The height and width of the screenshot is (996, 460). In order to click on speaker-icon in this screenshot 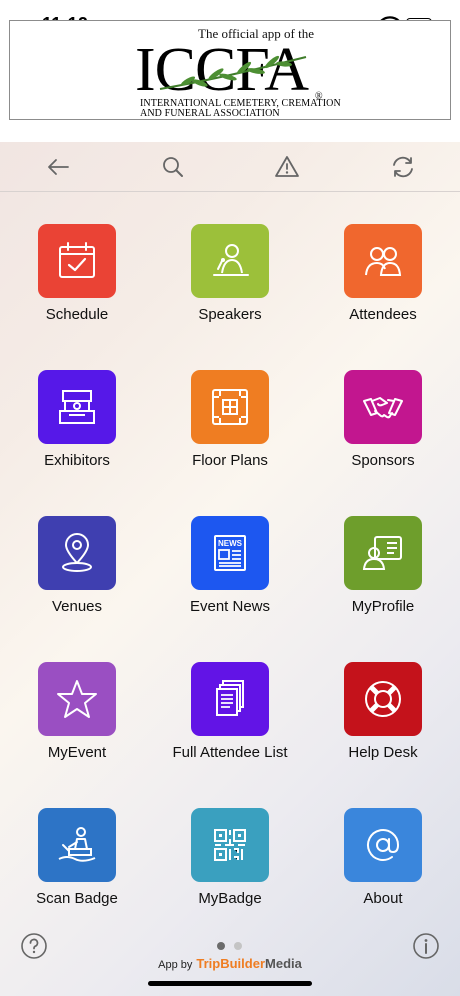, I will do `click(231, 260)`.